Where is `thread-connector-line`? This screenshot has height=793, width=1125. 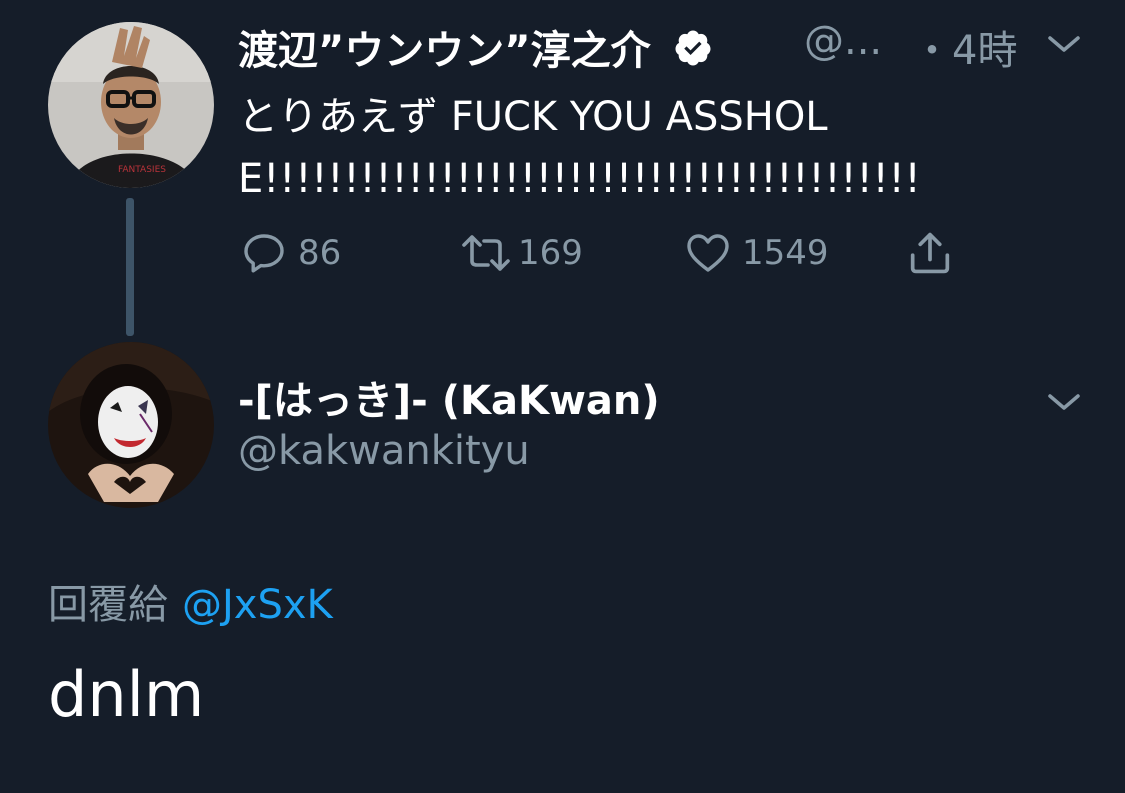
thread-connector-line is located at coordinates (130, 267).